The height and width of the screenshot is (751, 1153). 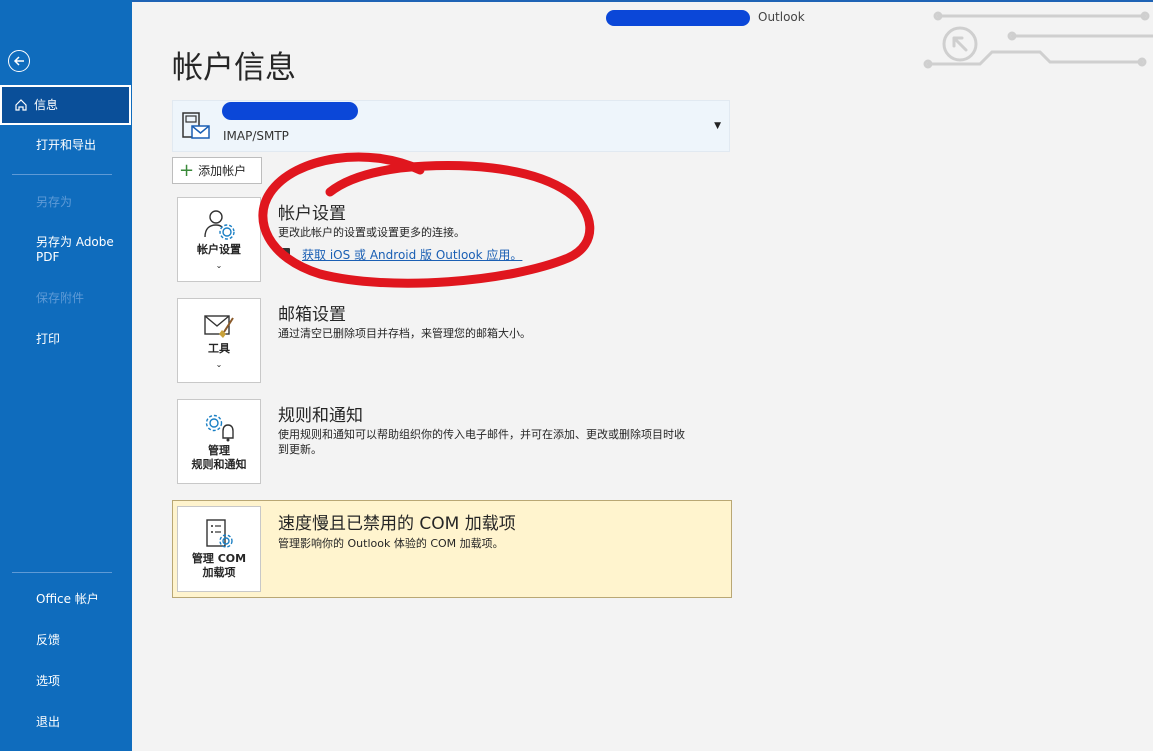 I want to click on app-name: Outlook, so click(x=781, y=17).